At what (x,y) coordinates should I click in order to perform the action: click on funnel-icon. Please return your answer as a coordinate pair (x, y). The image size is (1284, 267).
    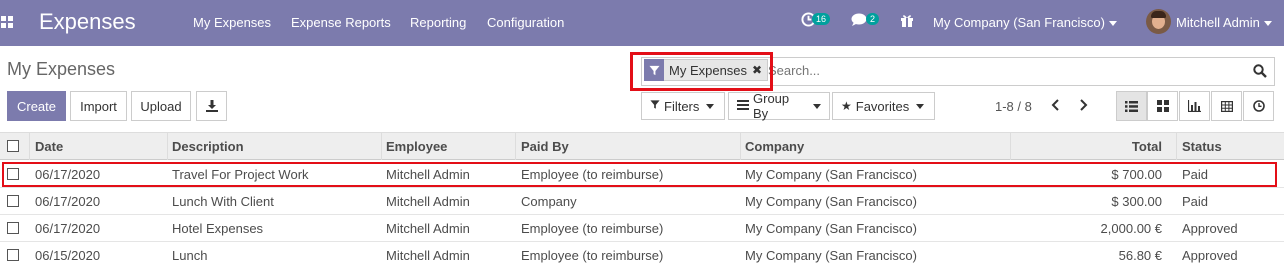
    Looking at the image, I should click on (655, 106).